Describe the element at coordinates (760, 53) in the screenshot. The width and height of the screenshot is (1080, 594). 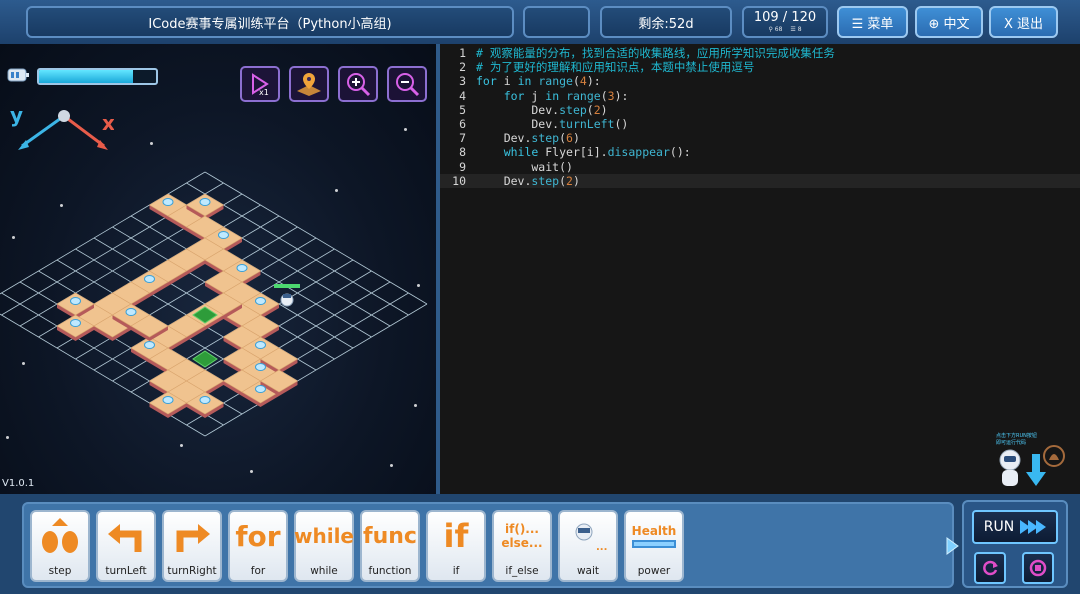
I see `code-line: 1 # 观察能量的分布，找到合适的收集路线，应用所学知识完成收集任务` at that location.